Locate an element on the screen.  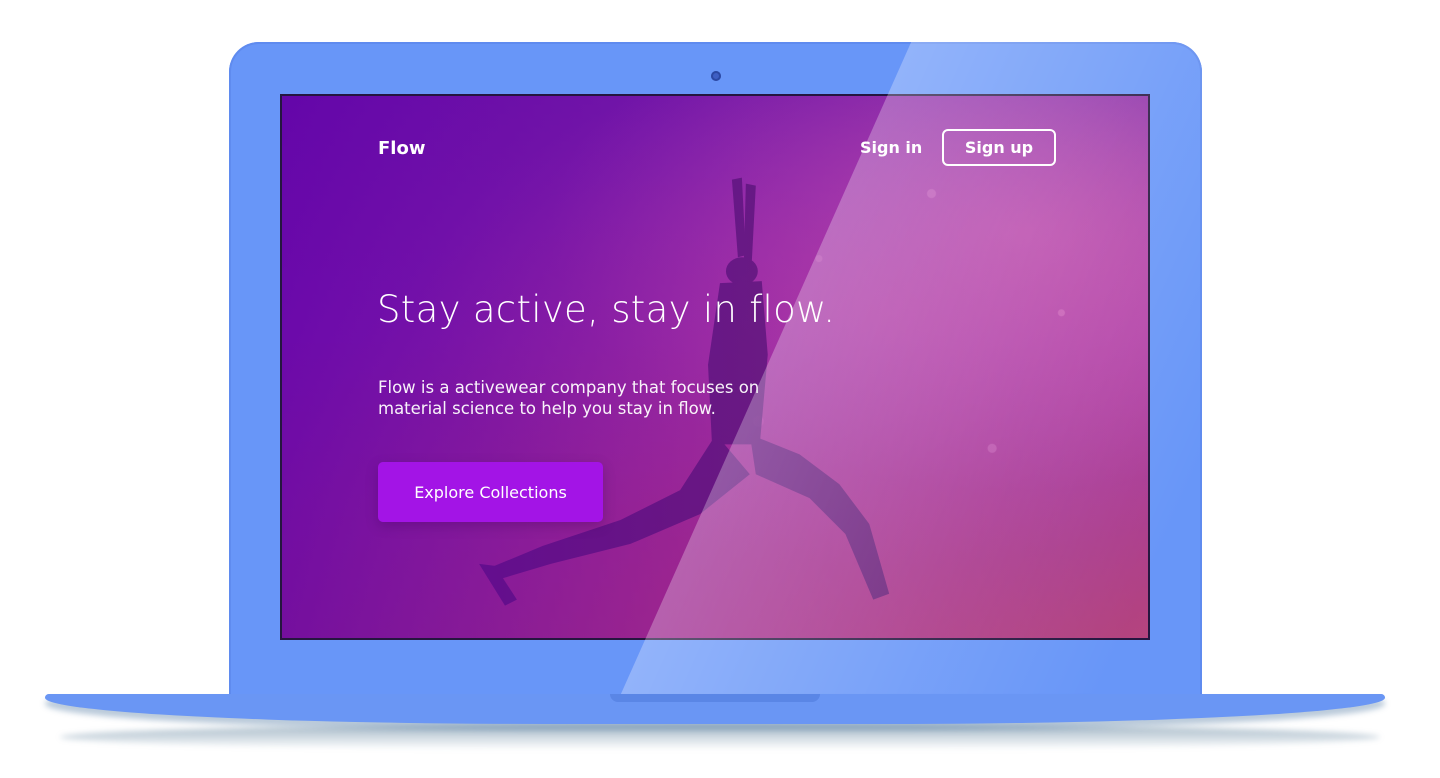
laptop-shadow is located at coordinates (720, 737).